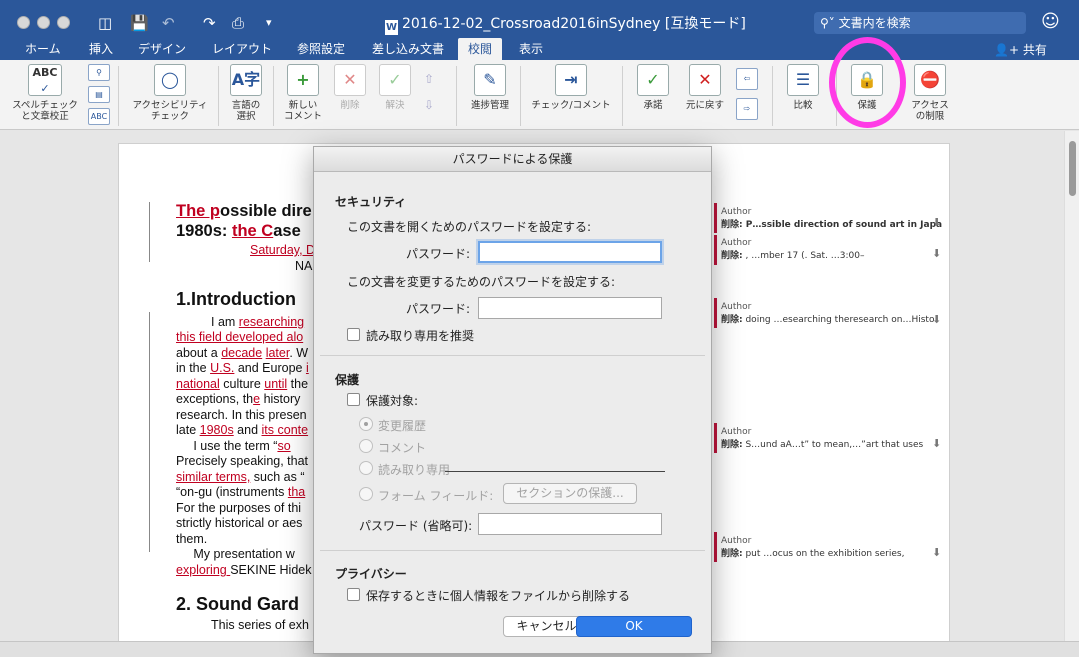 The width and height of the screenshot is (1079, 657). Describe the element at coordinates (366, 494) in the screenshot. I see `radio-form-fields` at that location.